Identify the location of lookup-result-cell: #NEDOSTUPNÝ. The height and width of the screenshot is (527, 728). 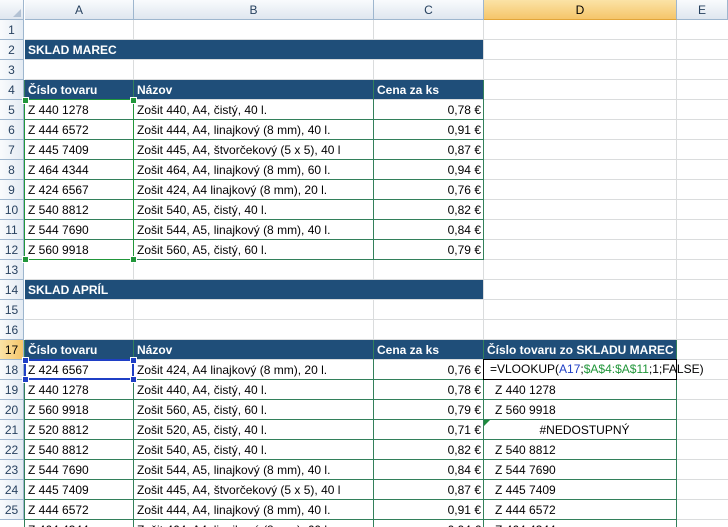
(584, 430).